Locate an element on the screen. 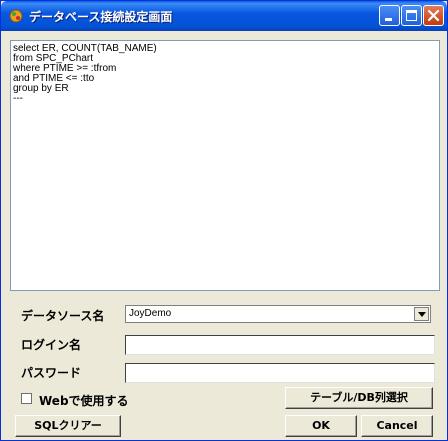 This screenshot has width=448, height=441. sql-line: group by ER is located at coordinates (41, 88).